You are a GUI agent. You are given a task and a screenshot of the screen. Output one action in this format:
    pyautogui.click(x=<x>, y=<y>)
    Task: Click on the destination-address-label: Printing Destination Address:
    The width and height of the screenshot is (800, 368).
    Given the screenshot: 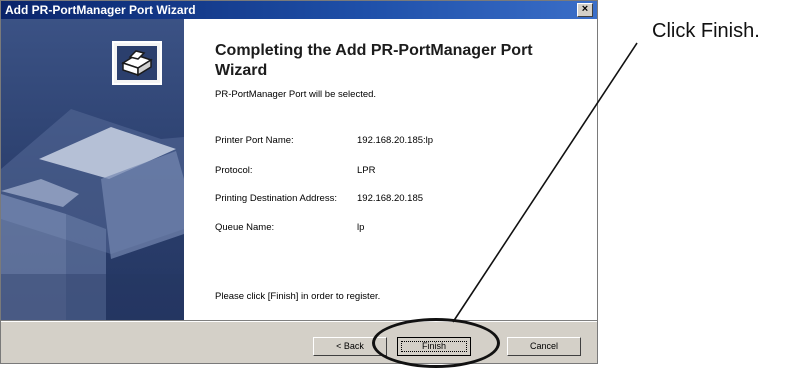 What is the action you would take?
    pyautogui.click(x=276, y=198)
    